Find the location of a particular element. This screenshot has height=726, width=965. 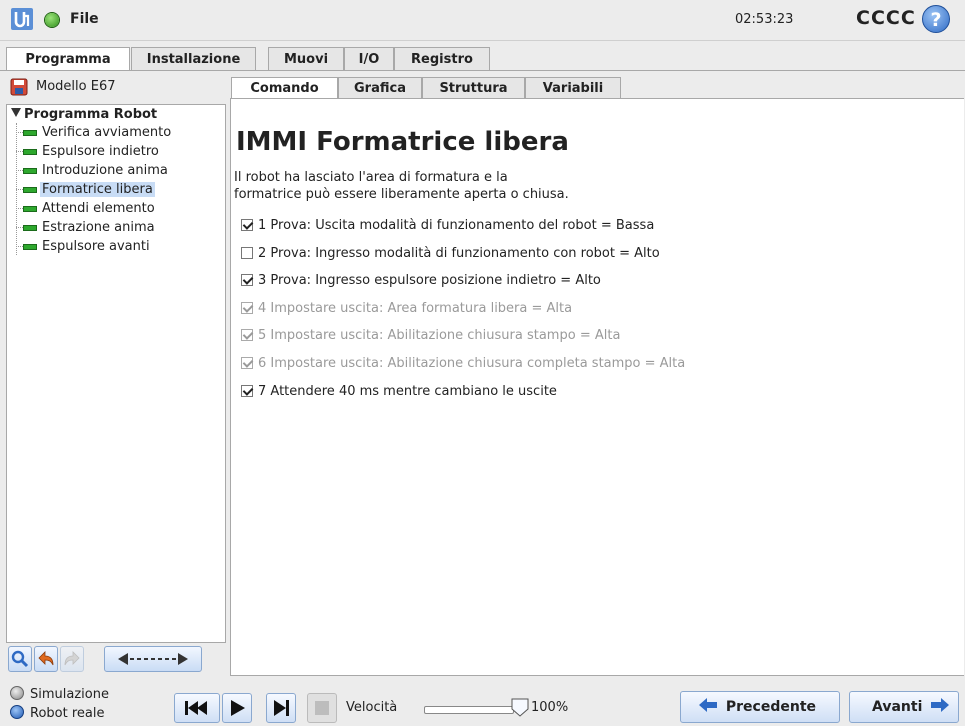

undo-arrow-icon is located at coordinates (46, 658).